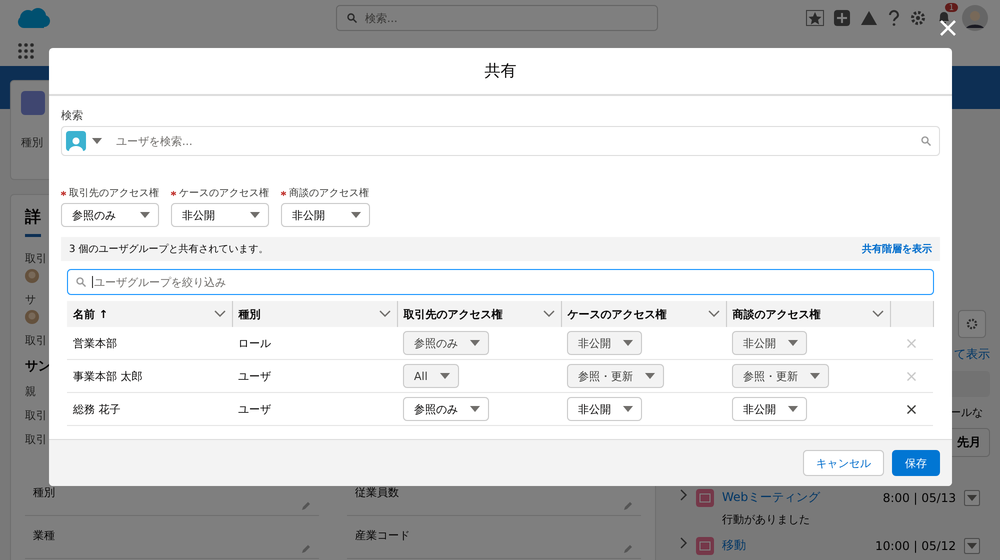  What do you see at coordinates (169, 249) in the screenshot?
I see `share-summary: 3 個のユーザグループと共有されています。` at bounding box center [169, 249].